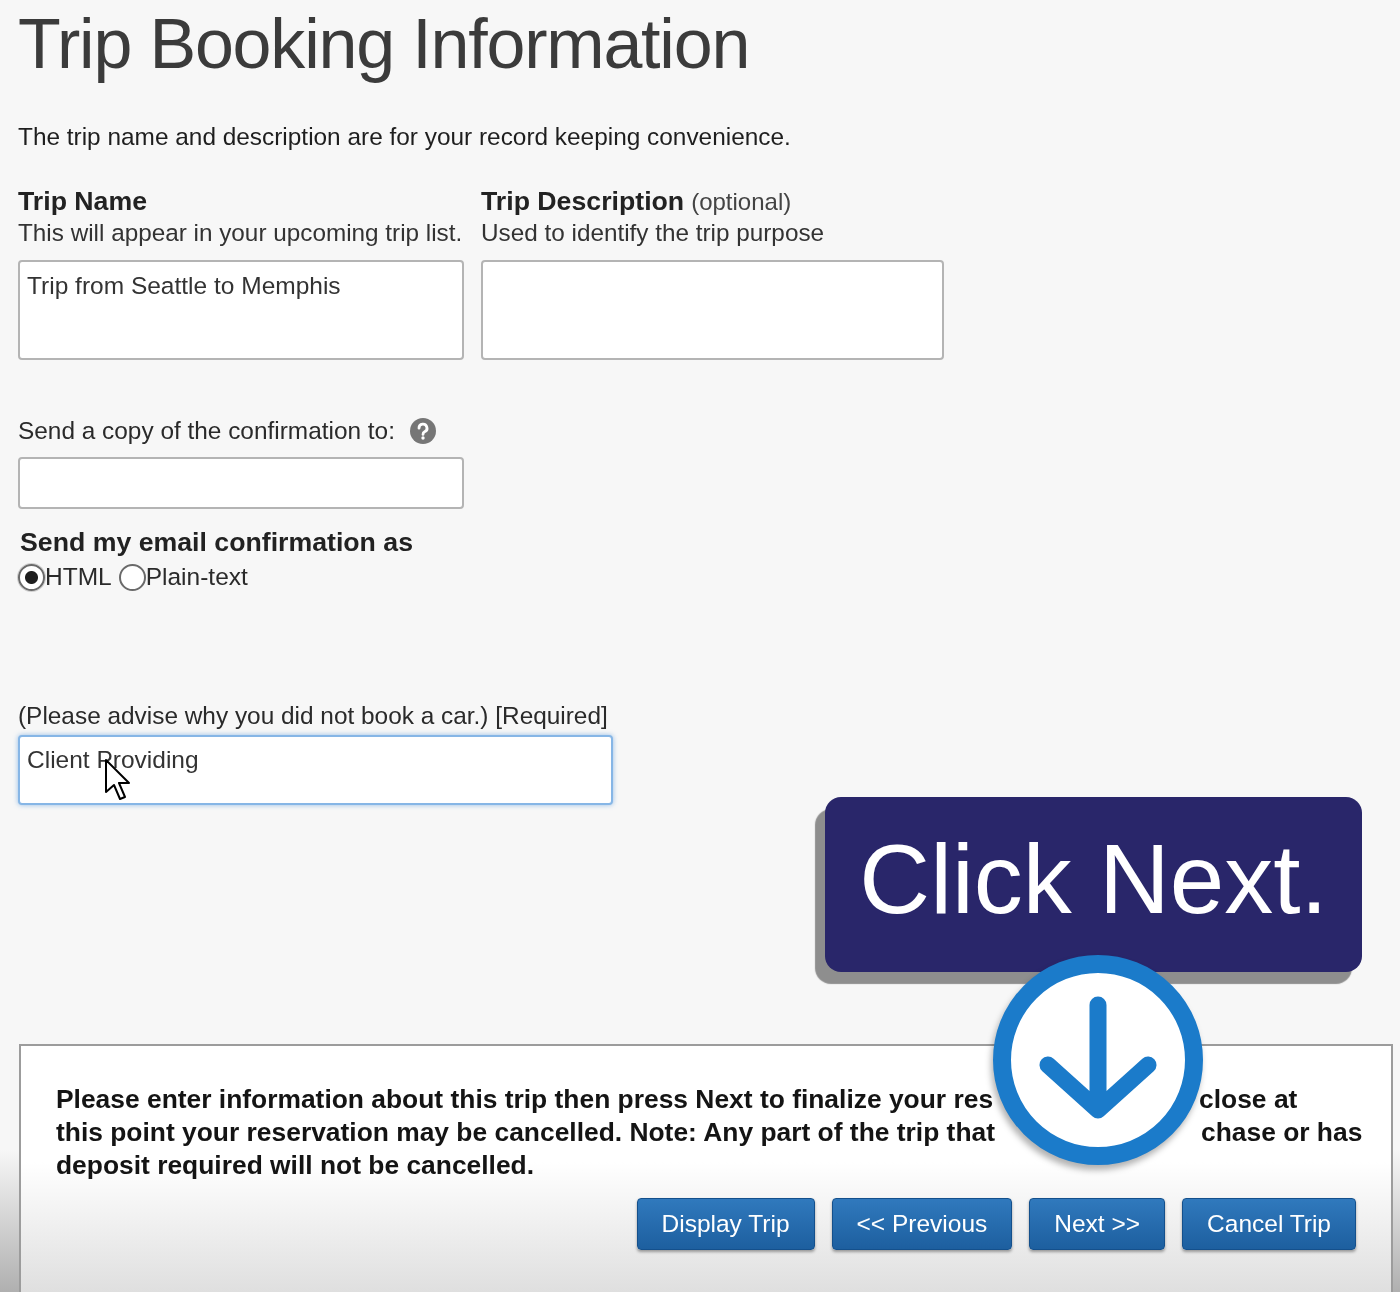  Describe the element at coordinates (315, 770) in the screenshot. I see `reason-field: Client Providing` at that location.